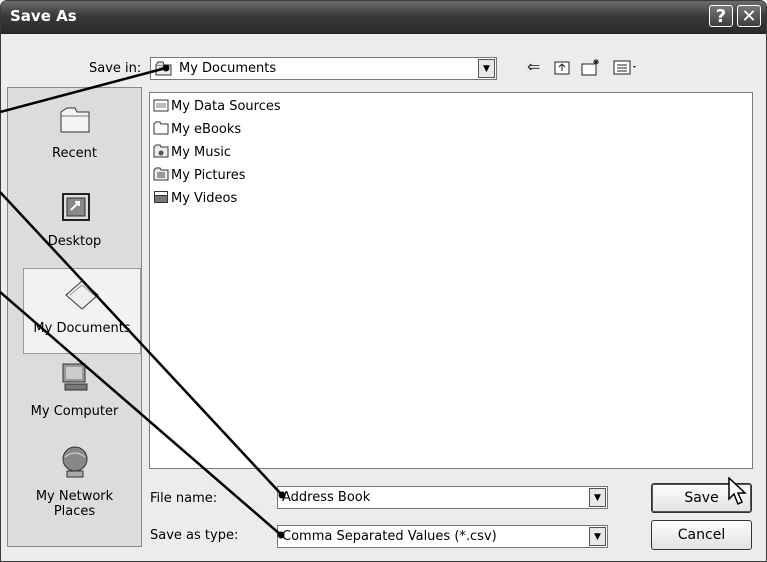 The image size is (767, 562). What do you see at coordinates (389, 536) in the screenshot?
I see `save-as-type-value: Comma Separated Values (*.csv)` at bounding box center [389, 536].